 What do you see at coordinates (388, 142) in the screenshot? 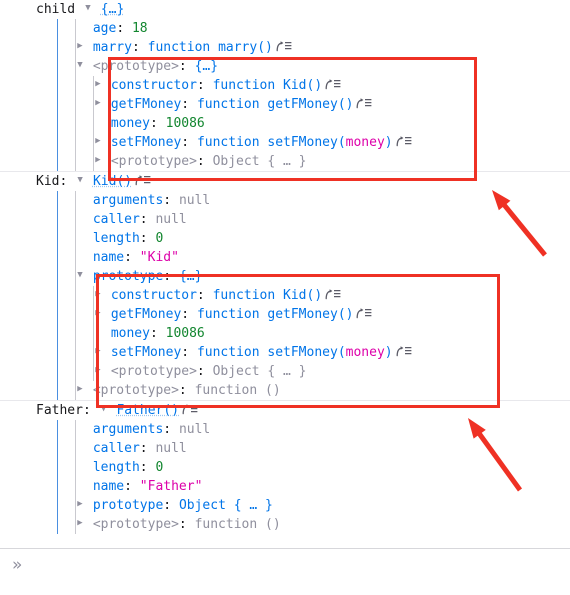
I see `property-value-tail: )` at bounding box center [388, 142].